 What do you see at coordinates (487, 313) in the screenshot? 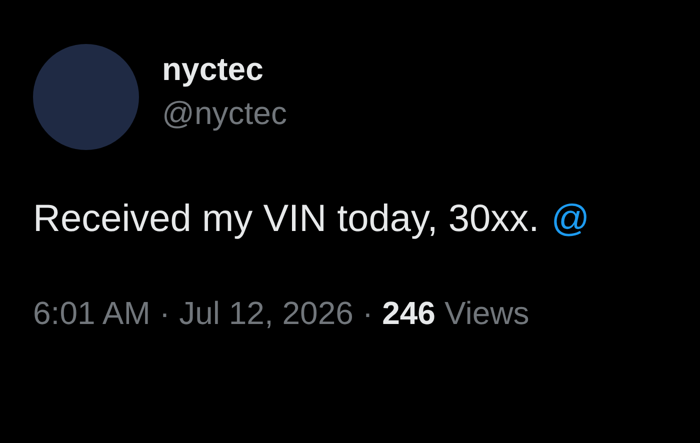
I see `meta-text: Views` at bounding box center [487, 313].